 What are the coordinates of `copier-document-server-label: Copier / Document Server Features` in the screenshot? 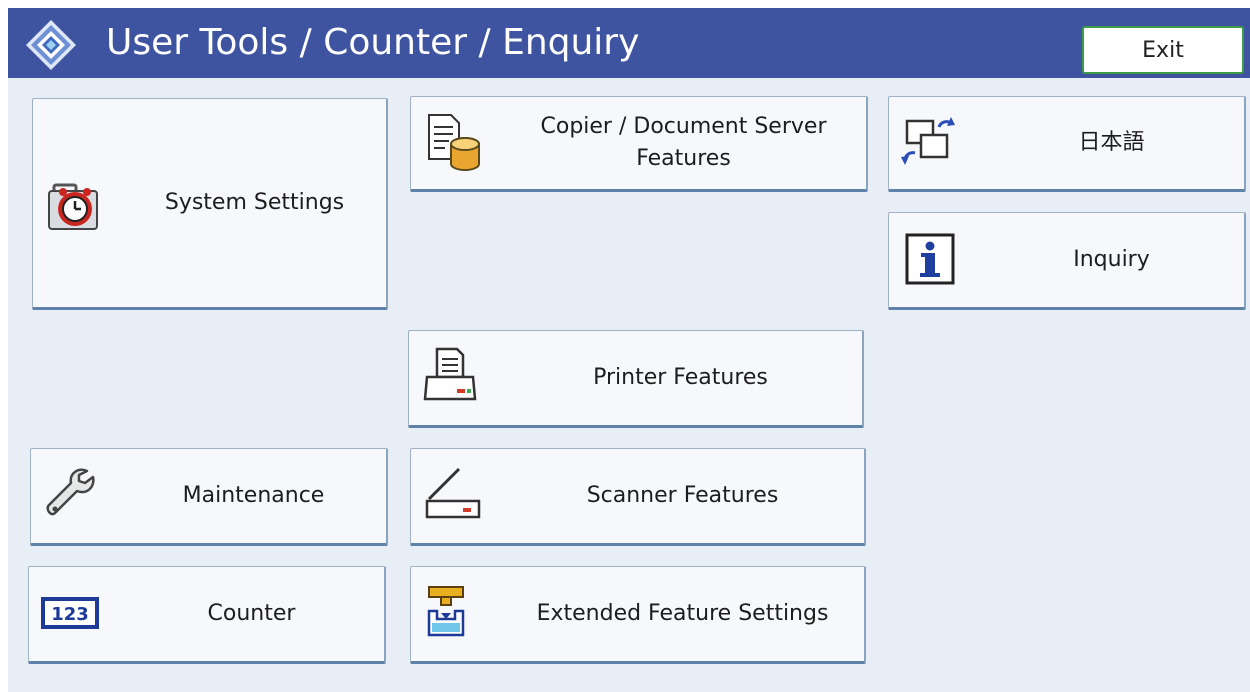 It's located at (683, 142).